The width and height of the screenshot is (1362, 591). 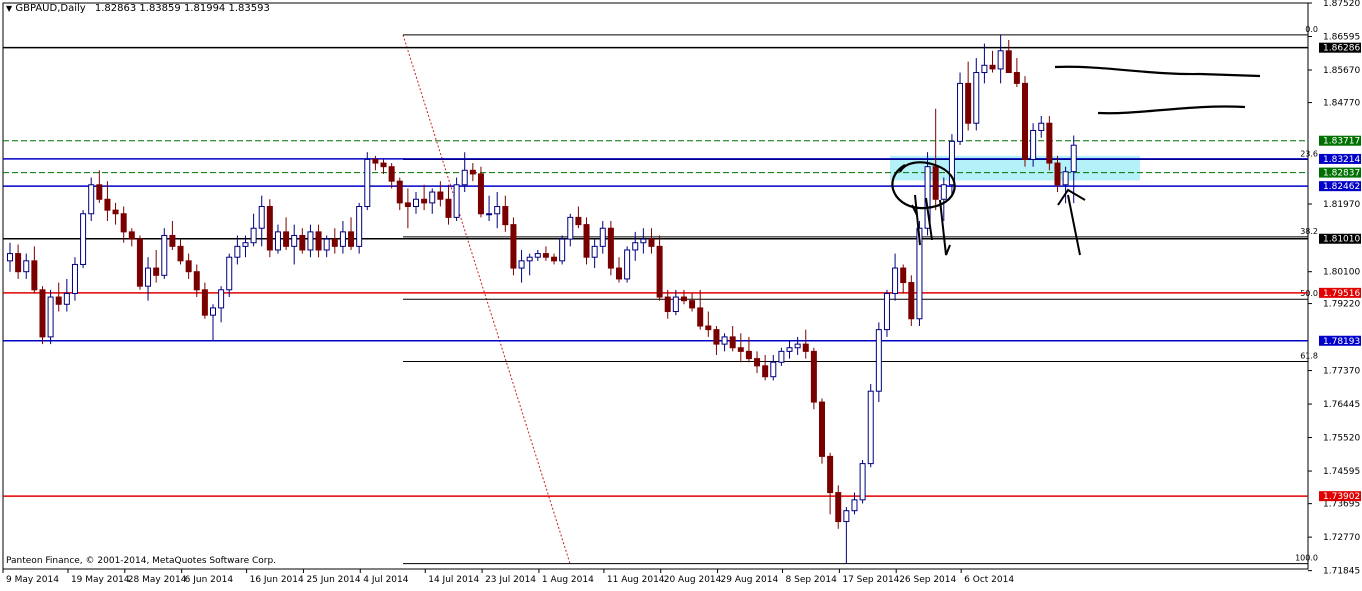 I want to click on fib-level-label: 50.0, so click(x=1309, y=293).